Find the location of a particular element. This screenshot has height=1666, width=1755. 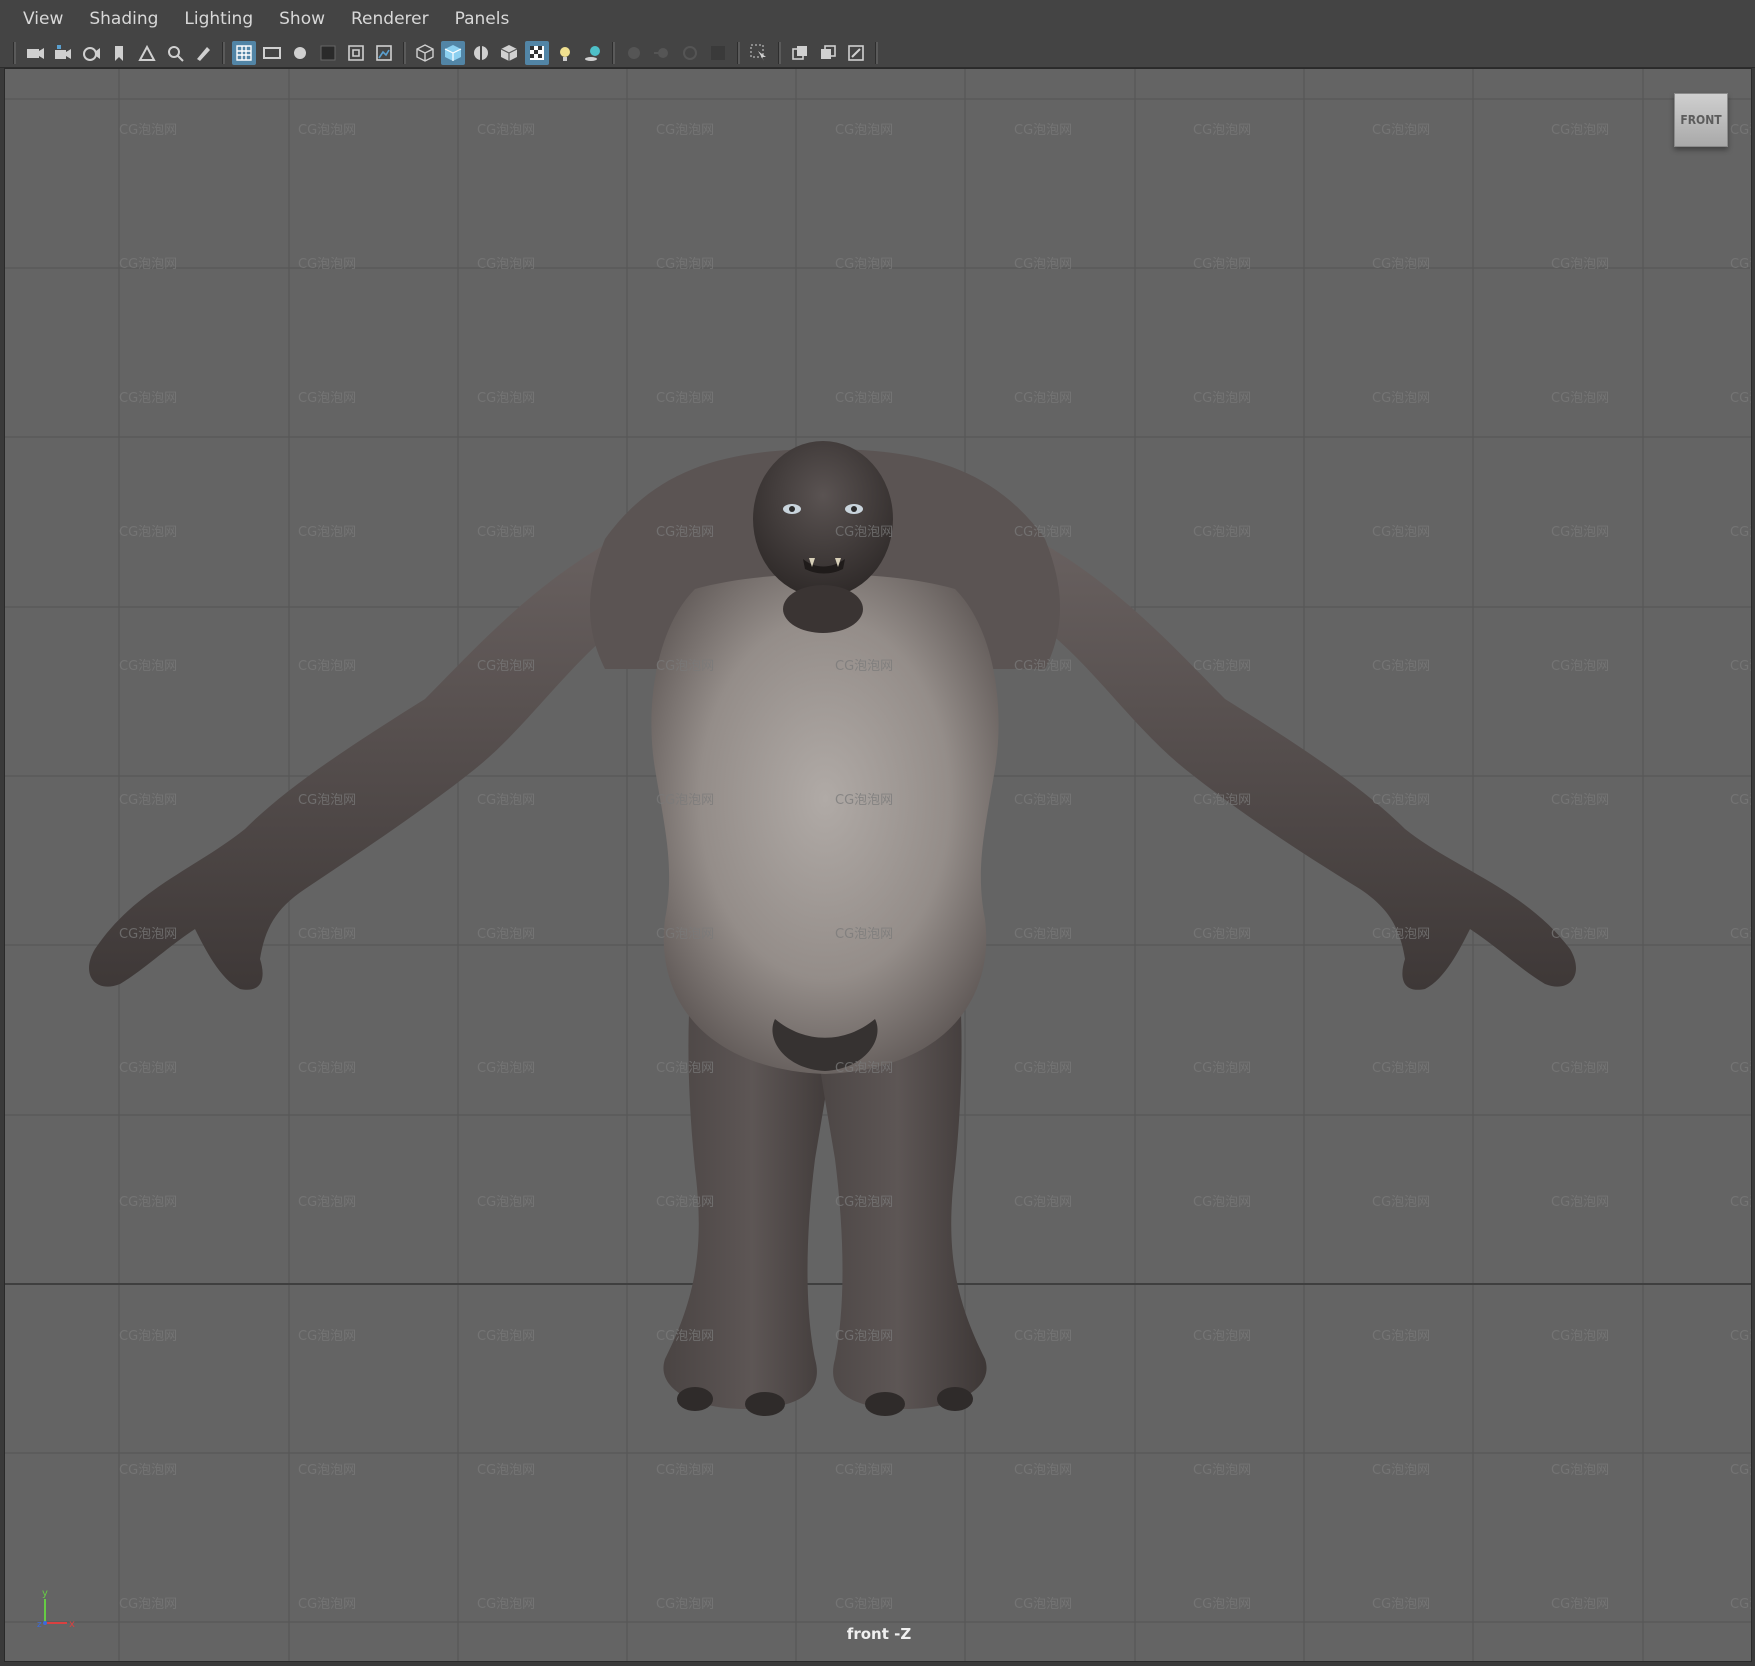

default-material-icon is located at coordinates (509, 53).